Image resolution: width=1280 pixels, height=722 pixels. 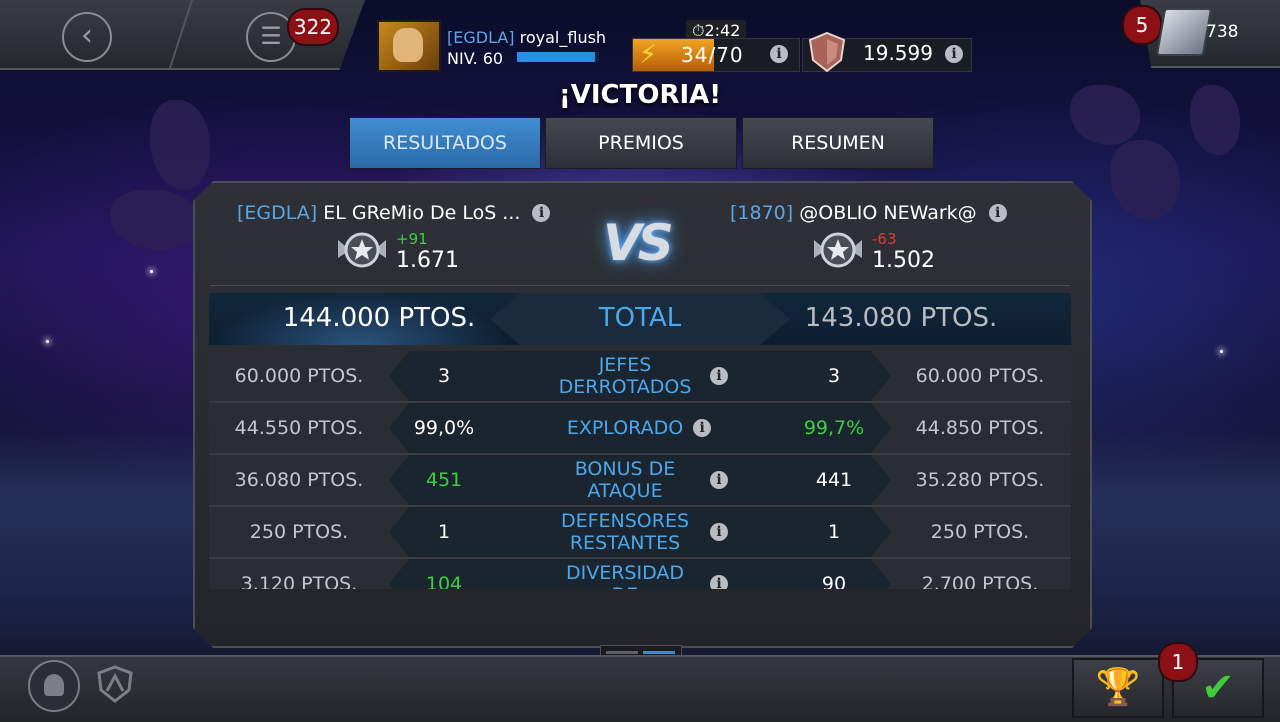 I want to click on menu-icon: ☰, so click(x=271, y=36).